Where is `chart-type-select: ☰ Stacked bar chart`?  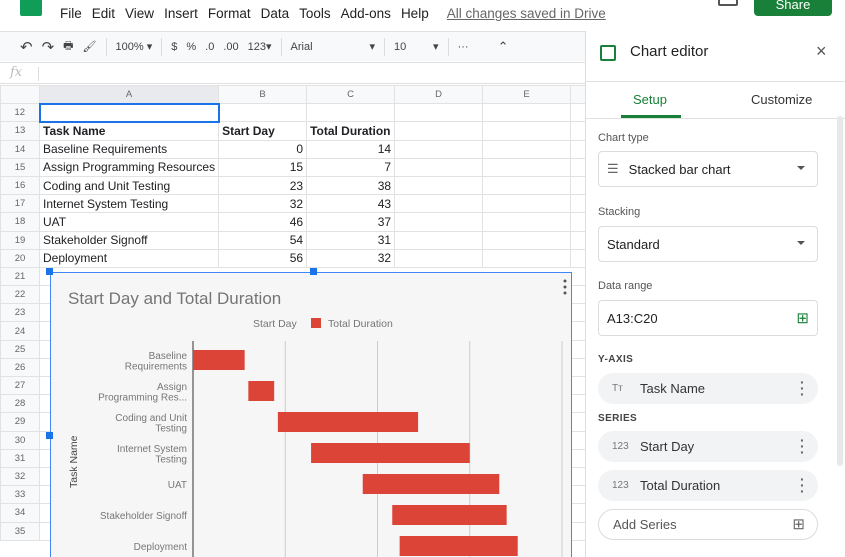
chart-type-select: ☰ Stacked bar chart is located at coordinates (708, 169).